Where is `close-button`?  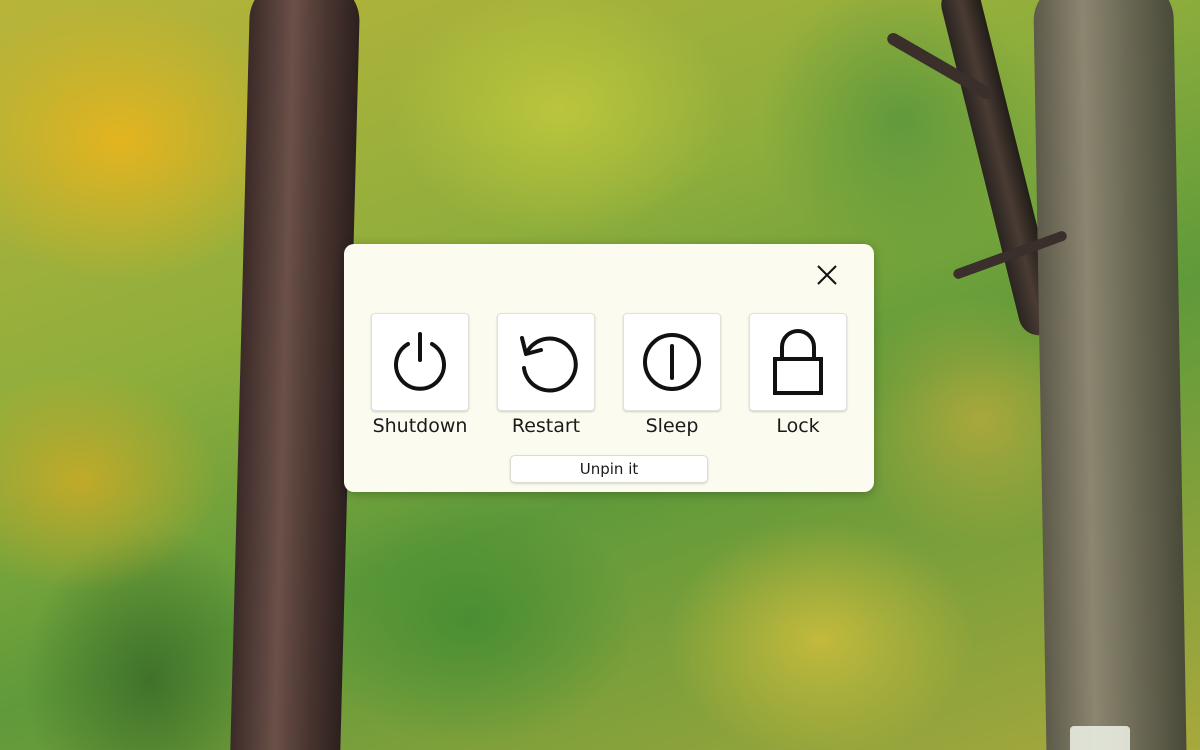
close-button is located at coordinates (827, 275).